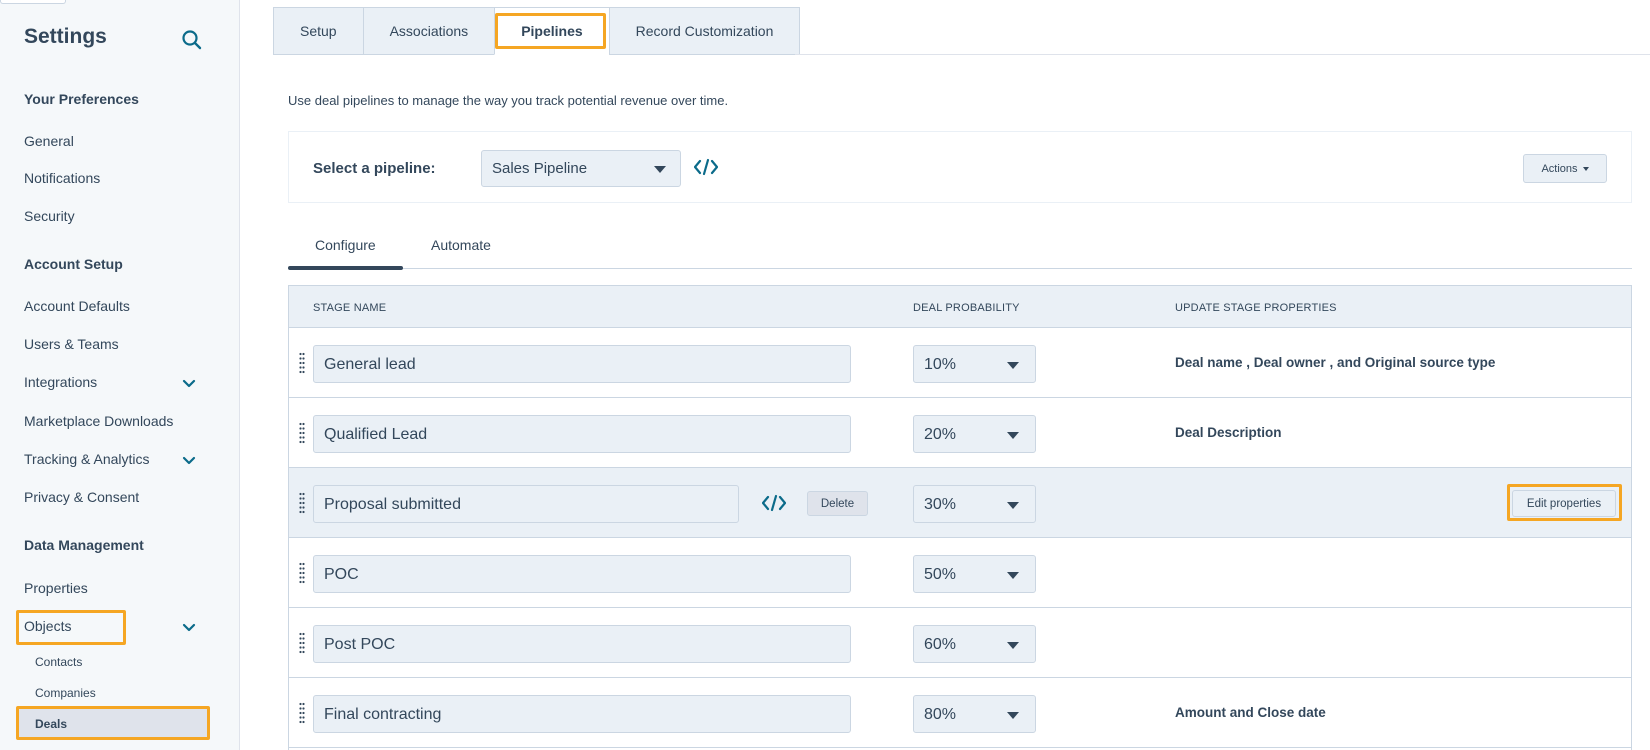 The width and height of the screenshot is (1650, 750). Describe the element at coordinates (318, 31) in the screenshot. I see `tab-setup: Setup` at that location.